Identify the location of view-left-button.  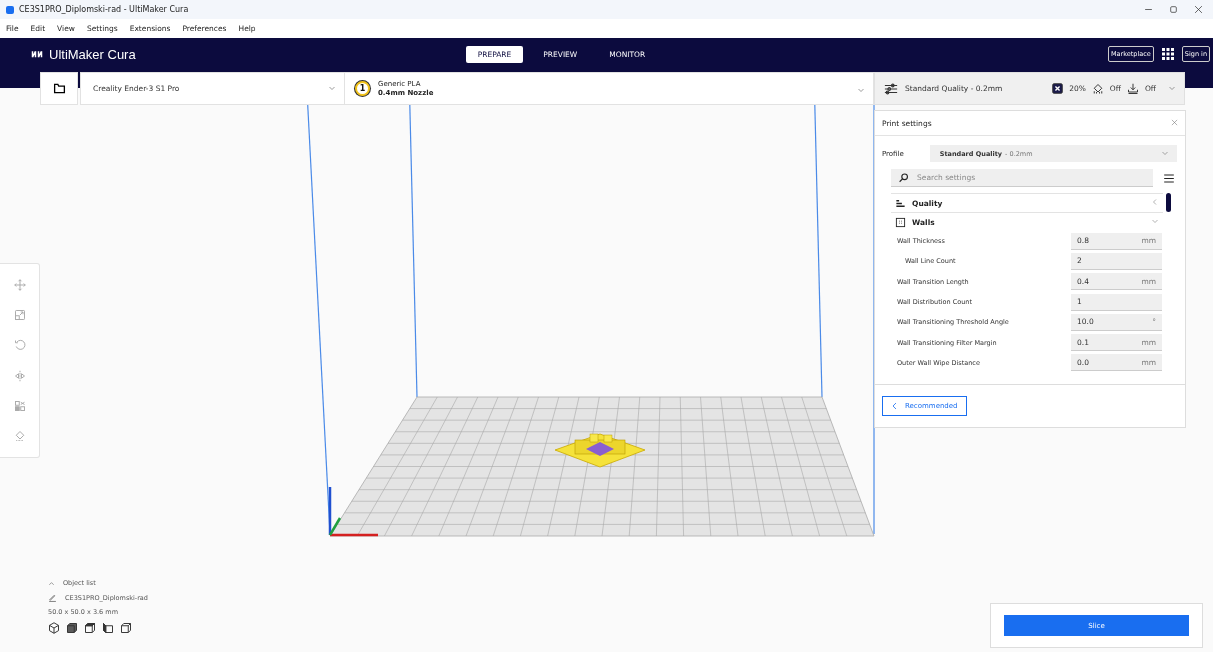
(108, 628).